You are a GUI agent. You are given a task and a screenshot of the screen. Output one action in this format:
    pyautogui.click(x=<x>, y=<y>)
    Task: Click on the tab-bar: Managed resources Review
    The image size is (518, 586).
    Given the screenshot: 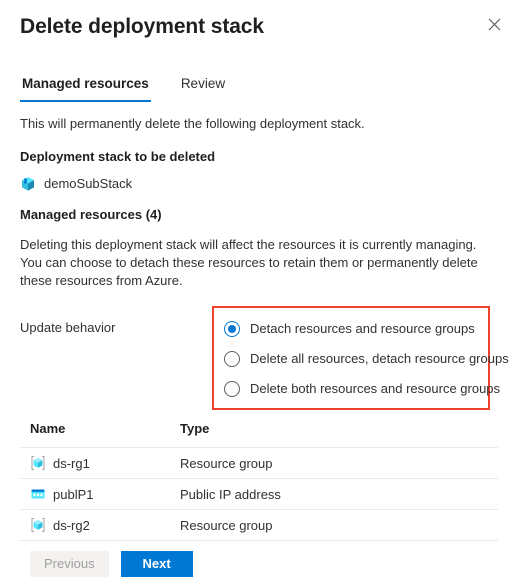 What is the action you would take?
    pyautogui.click(x=259, y=87)
    